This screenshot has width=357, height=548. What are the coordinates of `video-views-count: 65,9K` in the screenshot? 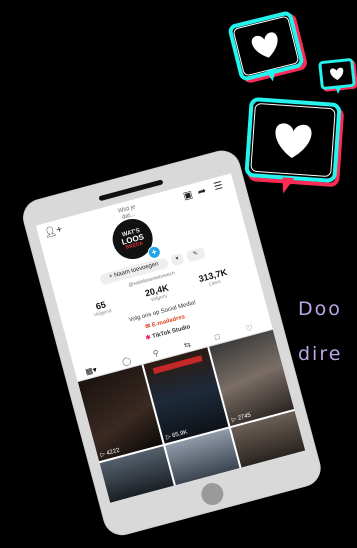 It's located at (180, 434).